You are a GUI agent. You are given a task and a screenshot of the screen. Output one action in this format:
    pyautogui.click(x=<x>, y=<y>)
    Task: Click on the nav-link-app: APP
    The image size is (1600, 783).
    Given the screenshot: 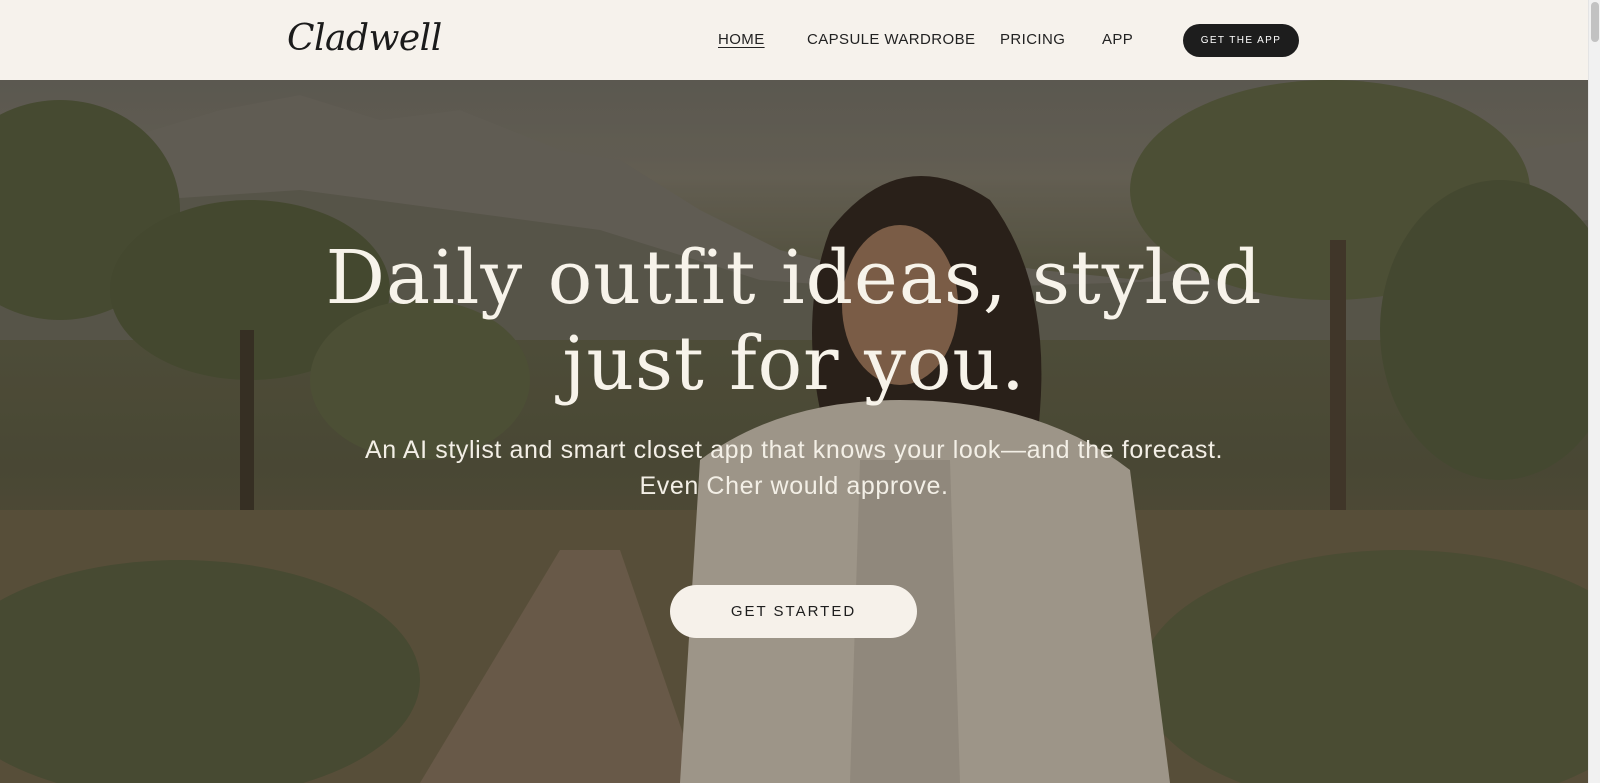 What is the action you would take?
    pyautogui.click(x=1117, y=39)
    